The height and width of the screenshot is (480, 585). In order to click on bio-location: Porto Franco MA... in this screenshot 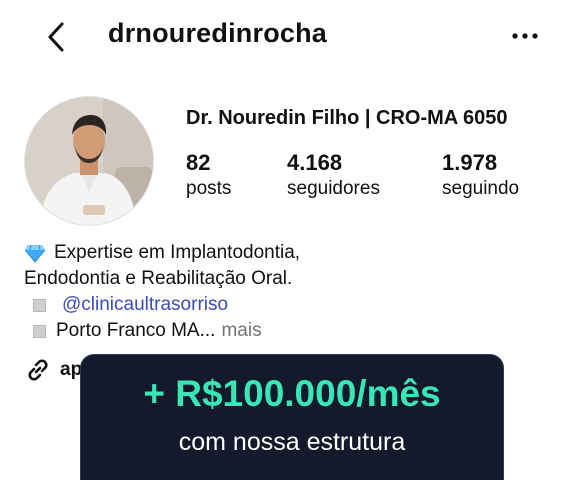, I will do `click(136, 330)`.